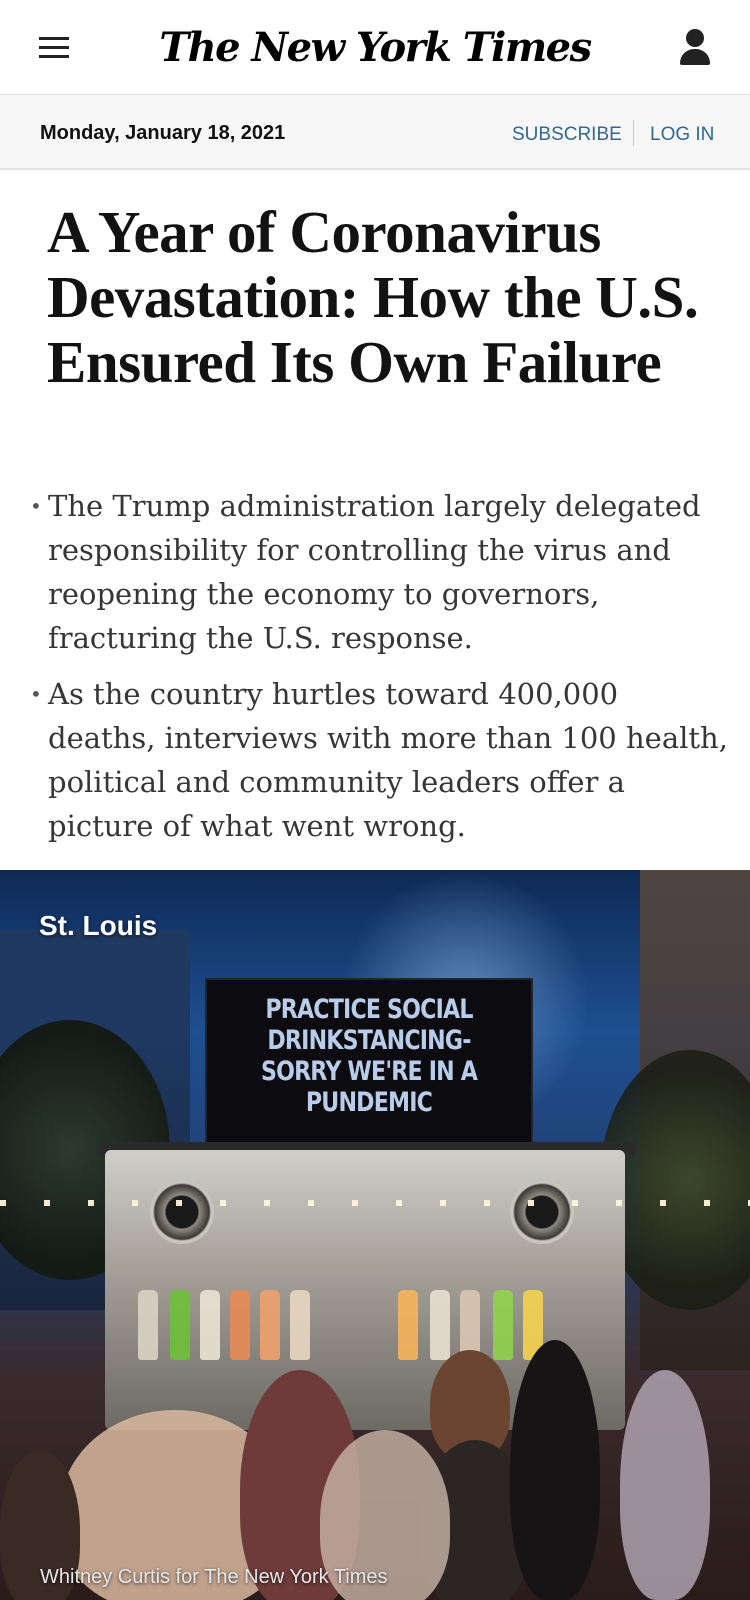 The image size is (750, 1600). Describe the element at coordinates (695, 48) in the screenshot. I see `user-account-icon` at that location.